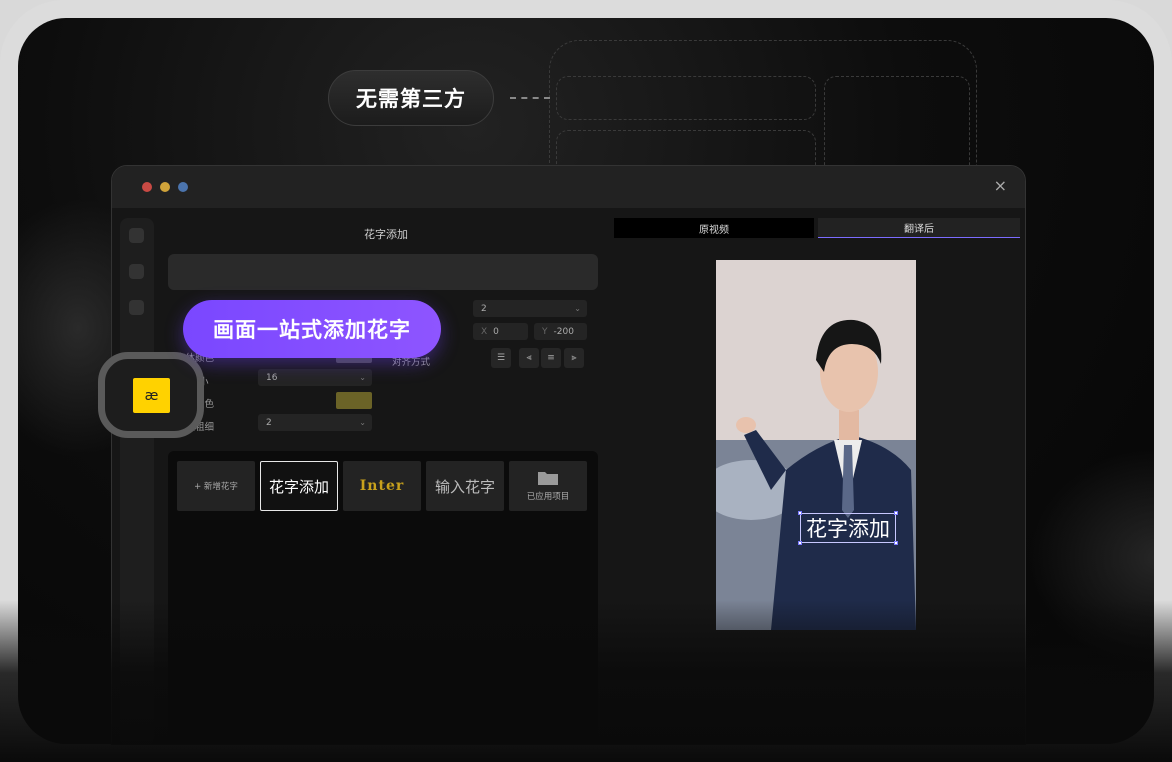  What do you see at coordinates (484, 331) in the screenshot?
I see `offset-x-prefix: X` at bounding box center [484, 331].